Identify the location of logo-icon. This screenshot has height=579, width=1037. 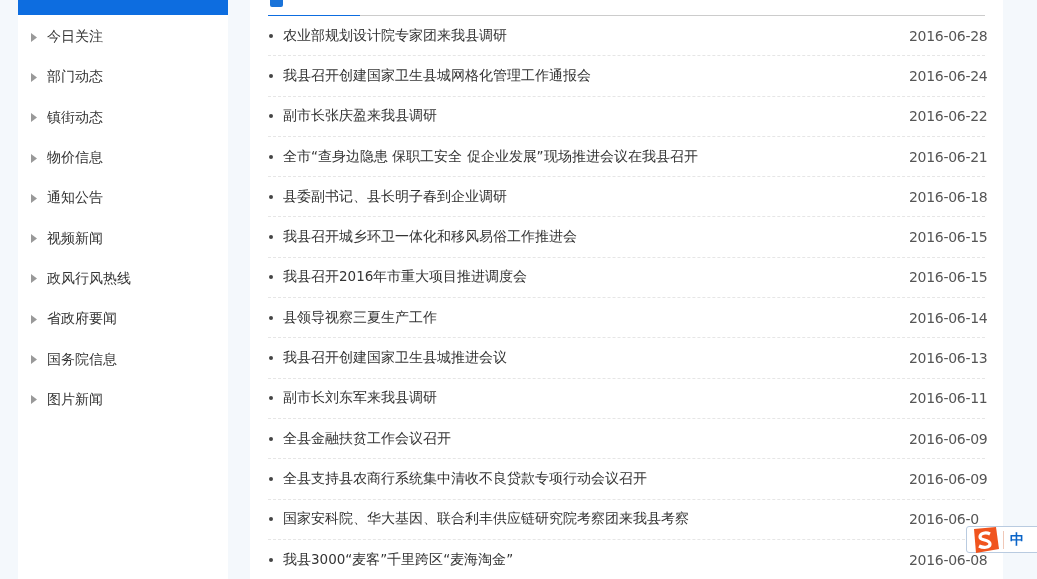
(985, 539).